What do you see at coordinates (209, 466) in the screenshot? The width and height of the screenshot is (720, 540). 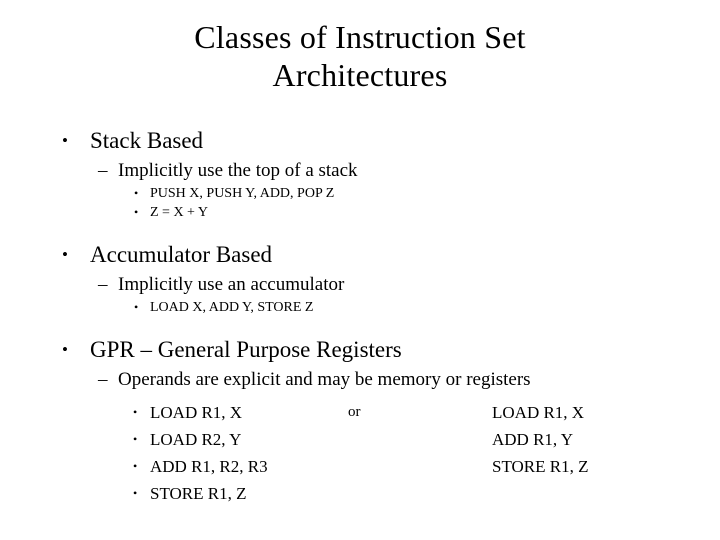 I see `code-line-text: ADD R1, R2, R3` at bounding box center [209, 466].